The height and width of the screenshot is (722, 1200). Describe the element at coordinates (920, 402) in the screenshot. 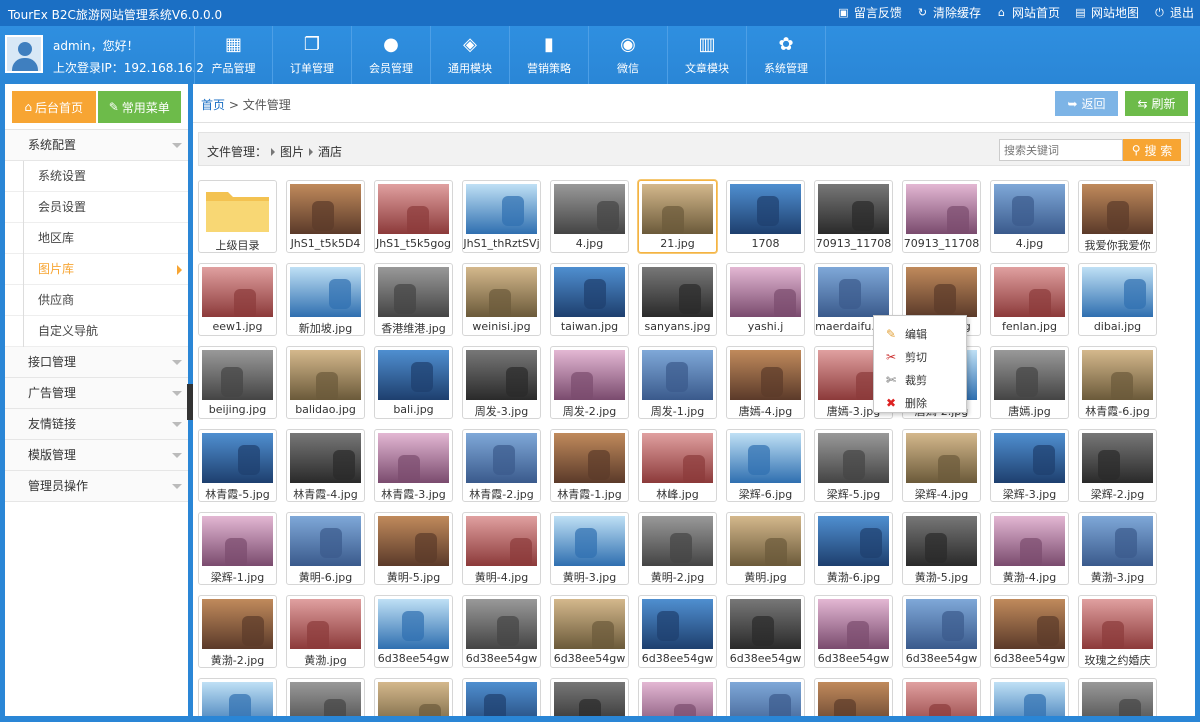

I see `context-delete: ✖ 删除` at that location.